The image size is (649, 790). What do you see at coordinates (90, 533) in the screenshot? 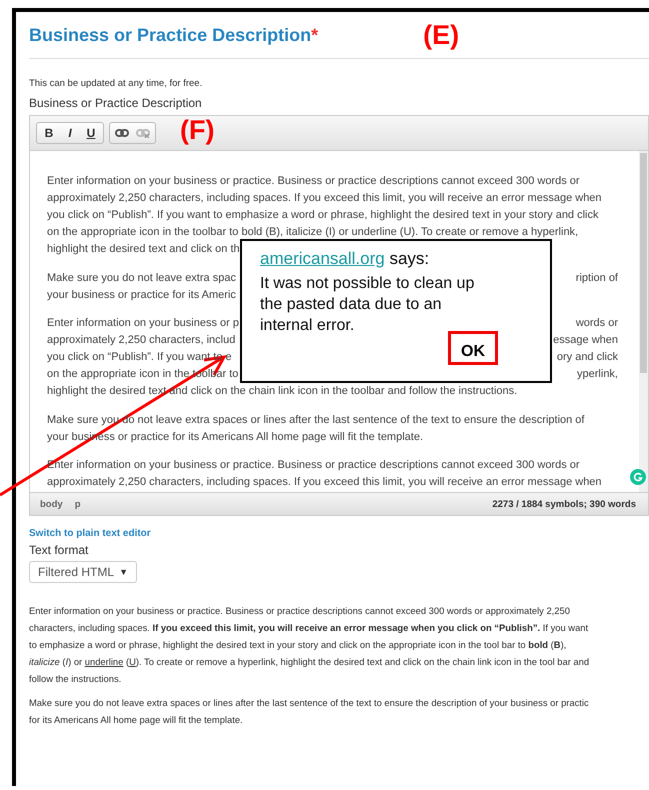
I see `plain-text-link: Switch to plain text editor` at bounding box center [90, 533].